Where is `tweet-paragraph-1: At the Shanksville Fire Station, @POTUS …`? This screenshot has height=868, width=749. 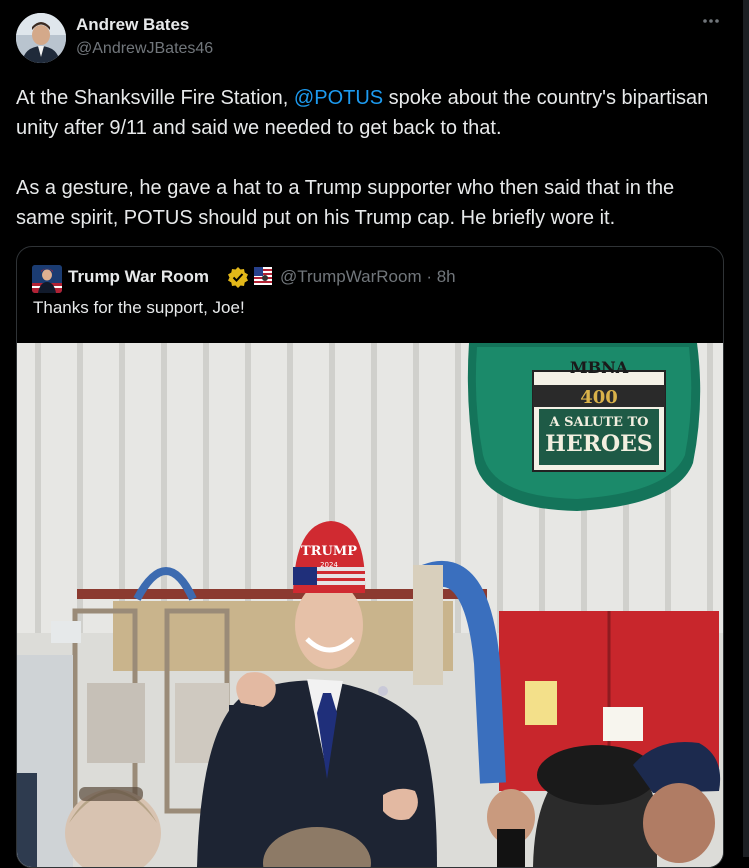
tweet-paragraph-1: At the Shanksville Fire Station, @POTUS … is located at coordinates (366, 113).